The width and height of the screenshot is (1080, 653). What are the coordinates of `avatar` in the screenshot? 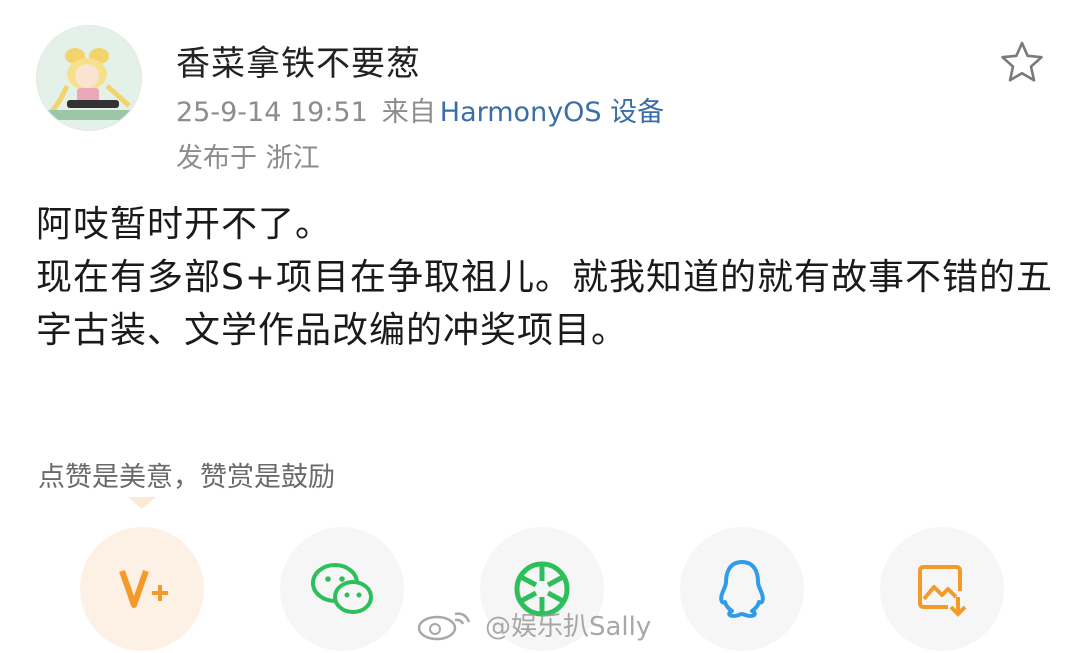 It's located at (89, 78).